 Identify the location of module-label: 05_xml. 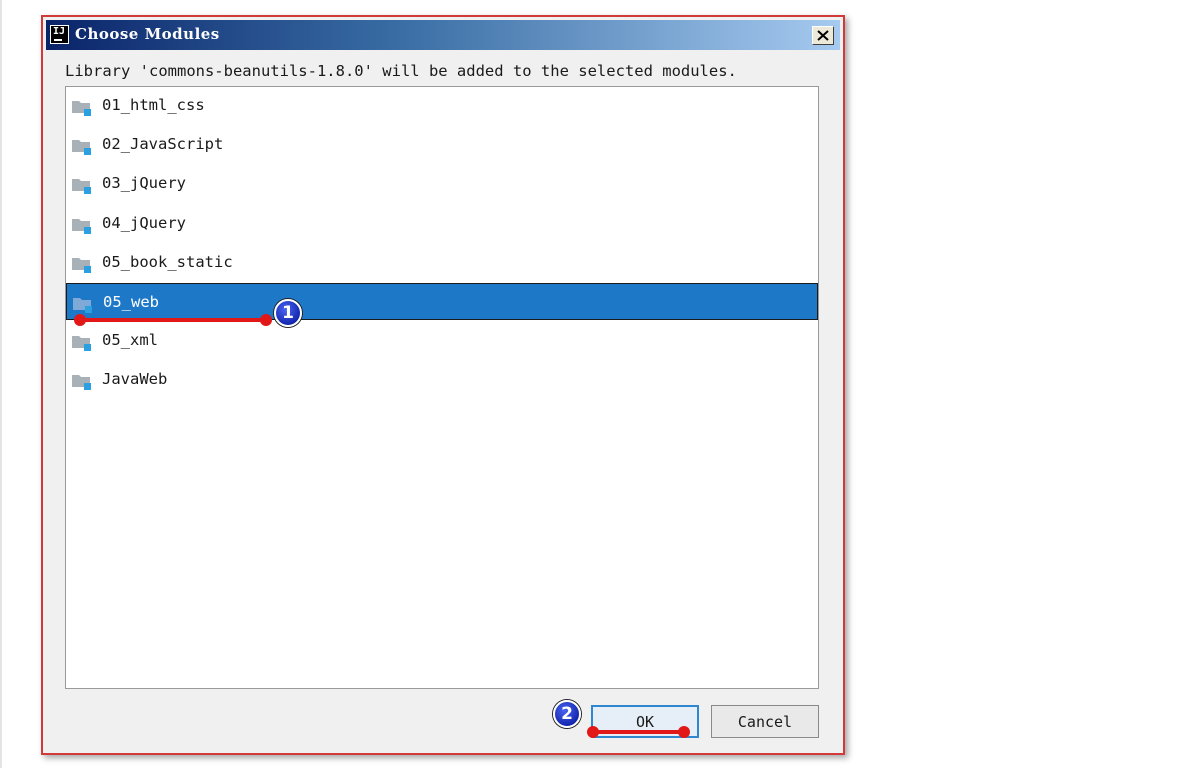
(130, 340).